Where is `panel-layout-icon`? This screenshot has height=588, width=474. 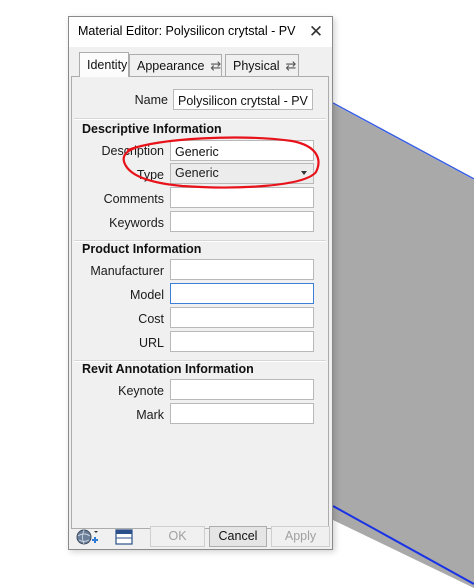 panel-layout-icon is located at coordinates (124, 537).